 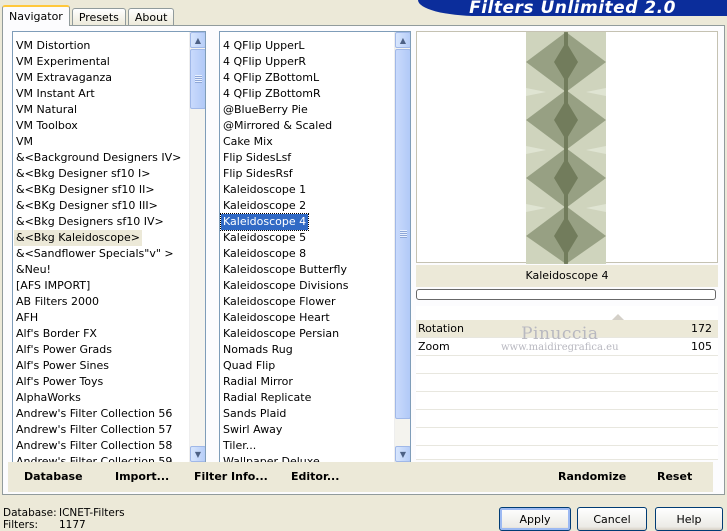 I want to click on database-button: Database, so click(x=53, y=476).